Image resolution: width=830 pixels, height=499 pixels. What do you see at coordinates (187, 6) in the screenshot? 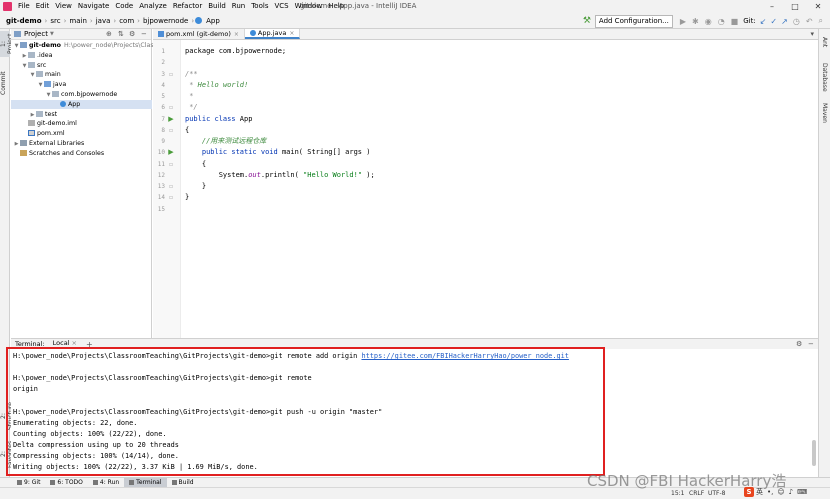
I see `menu-refactor: Refactor` at bounding box center [187, 6].